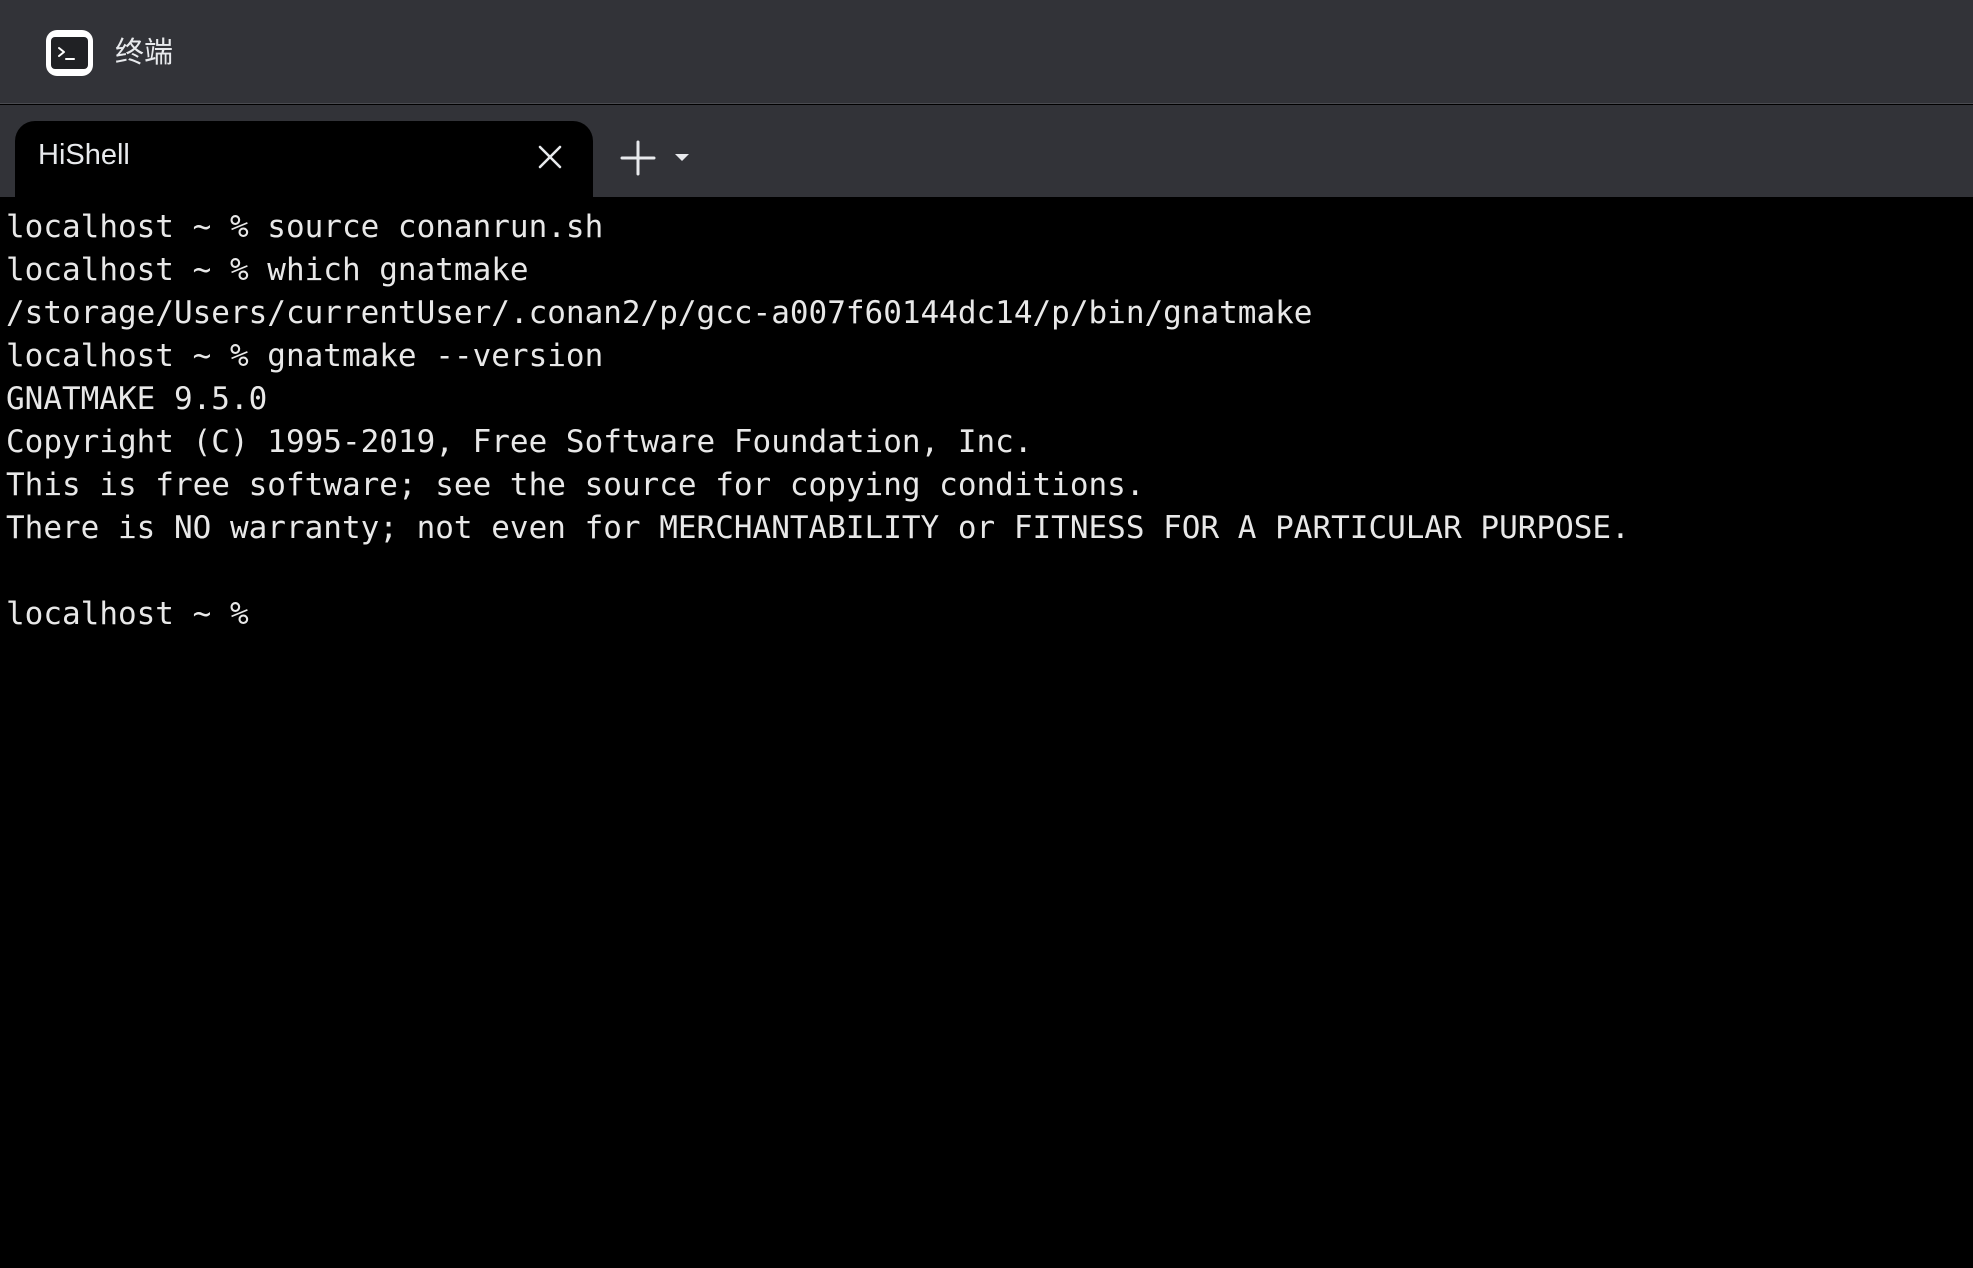 This screenshot has width=1973, height=1268. I want to click on terminal-app-icon, so click(69, 53).